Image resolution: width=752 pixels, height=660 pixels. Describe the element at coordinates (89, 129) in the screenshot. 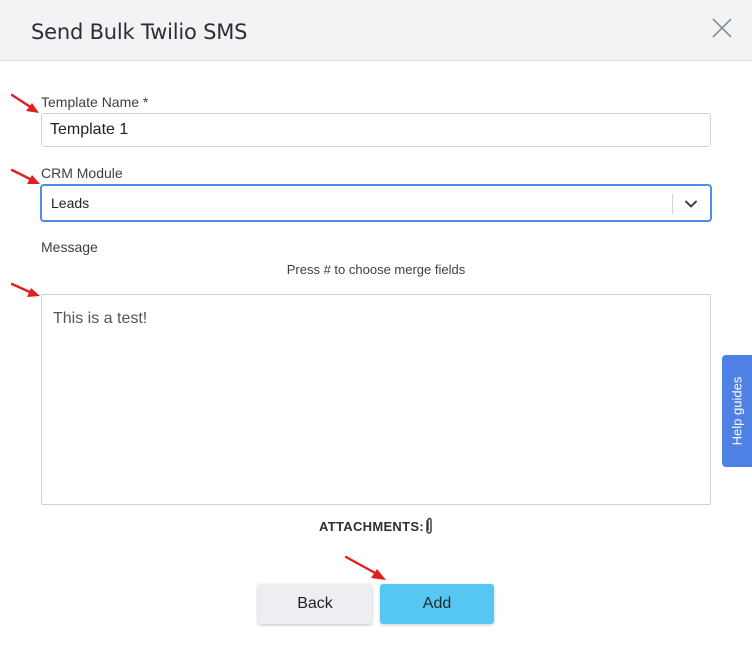

I see `template-name-value: Template 1` at that location.